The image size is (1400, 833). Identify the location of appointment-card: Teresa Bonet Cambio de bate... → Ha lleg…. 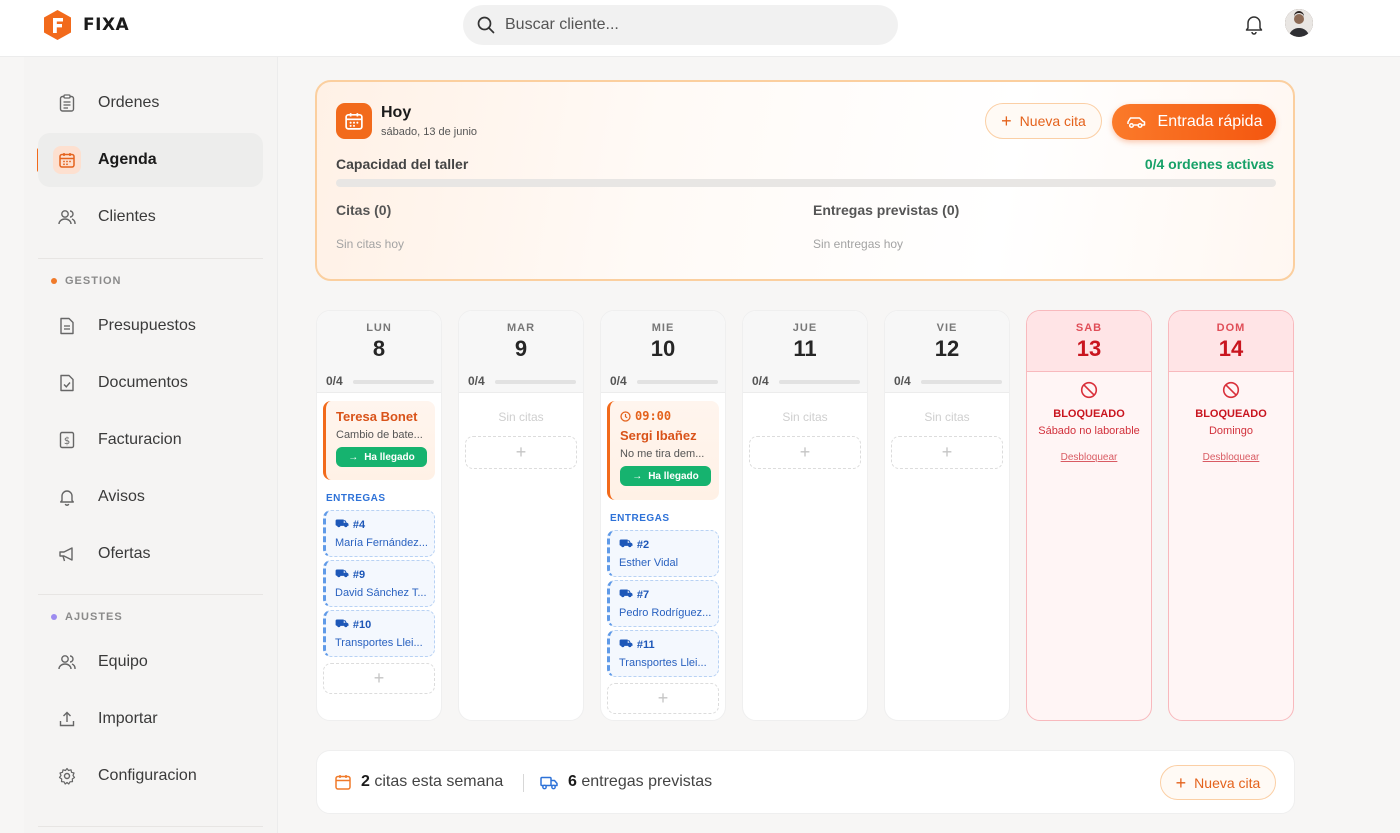
(379, 440).